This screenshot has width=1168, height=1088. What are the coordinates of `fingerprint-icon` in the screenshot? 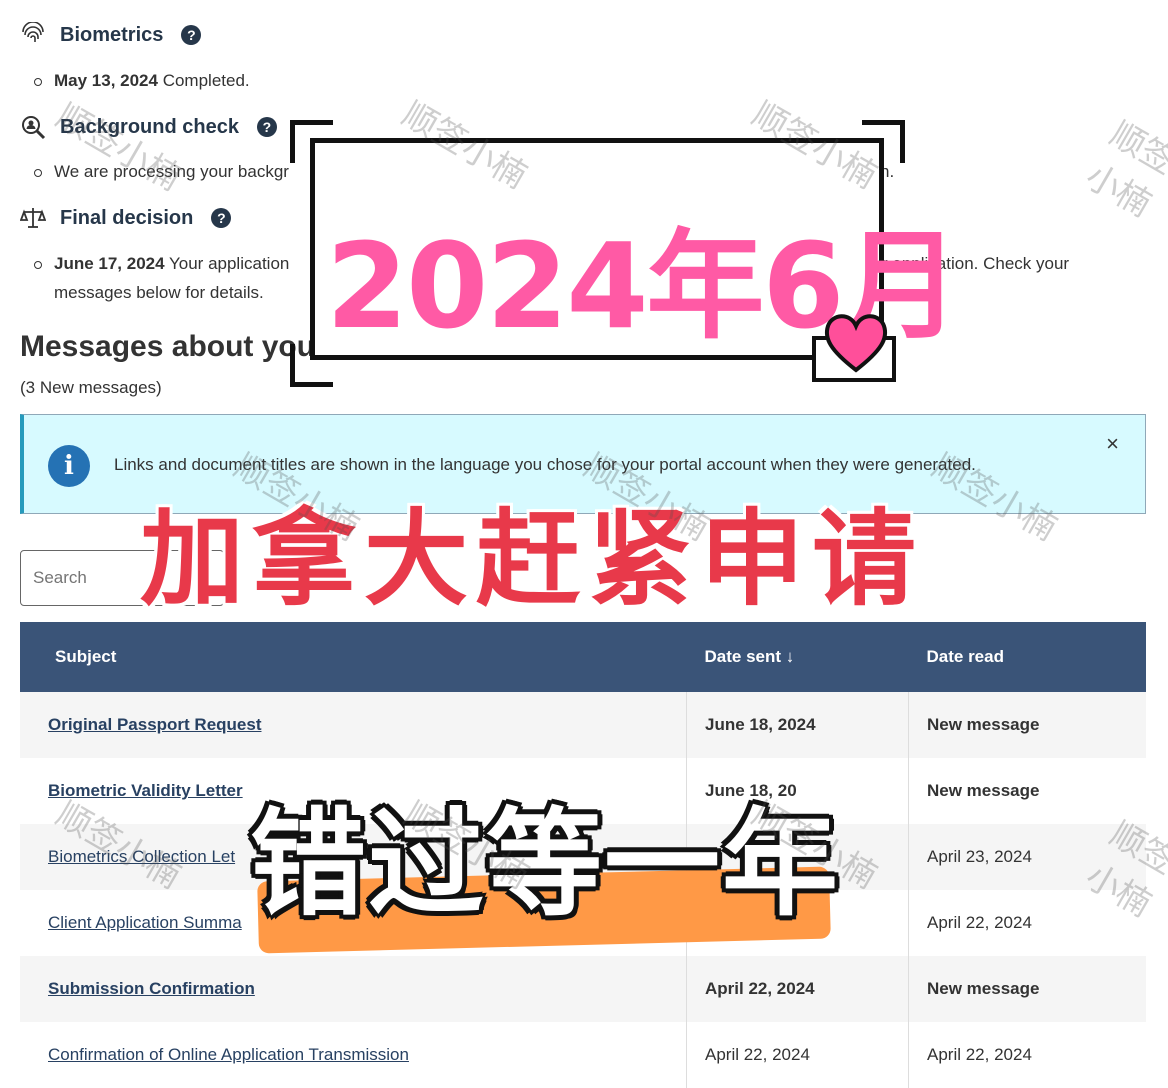 It's located at (33, 32).